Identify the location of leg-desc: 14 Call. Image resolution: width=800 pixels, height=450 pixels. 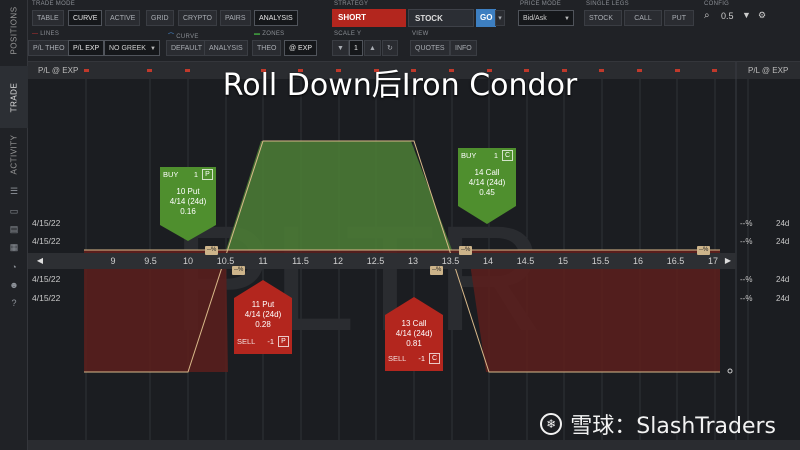
(487, 172).